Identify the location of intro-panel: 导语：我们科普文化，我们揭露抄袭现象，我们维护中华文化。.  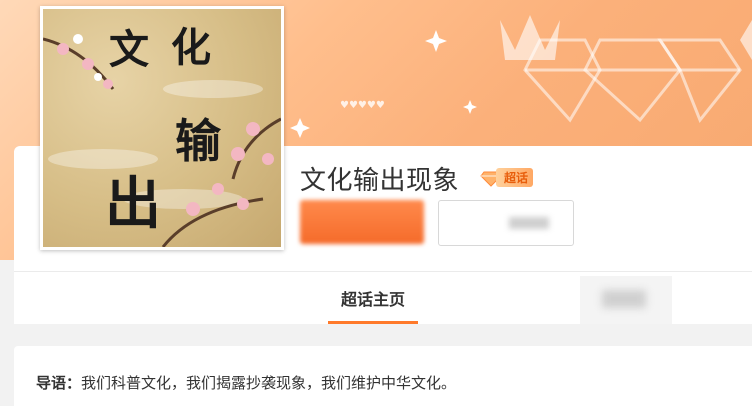
(383, 376).